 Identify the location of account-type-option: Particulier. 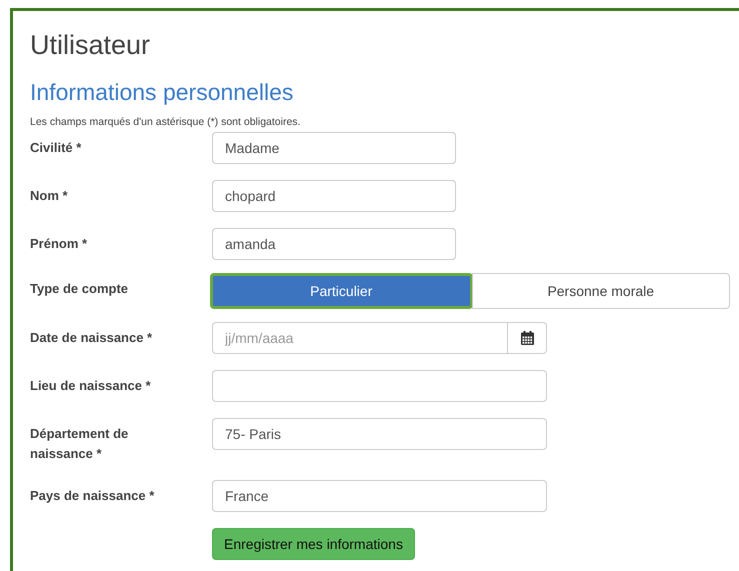
(341, 291).